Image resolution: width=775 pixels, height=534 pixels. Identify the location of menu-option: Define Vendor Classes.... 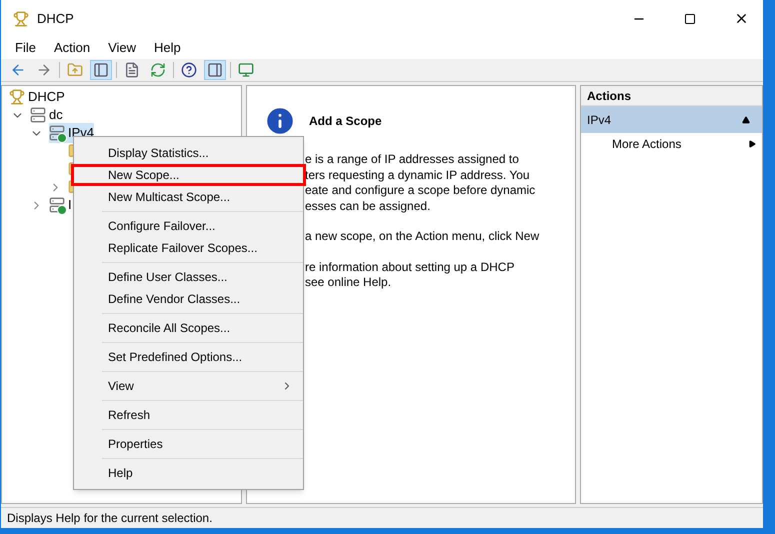
(202, 299).